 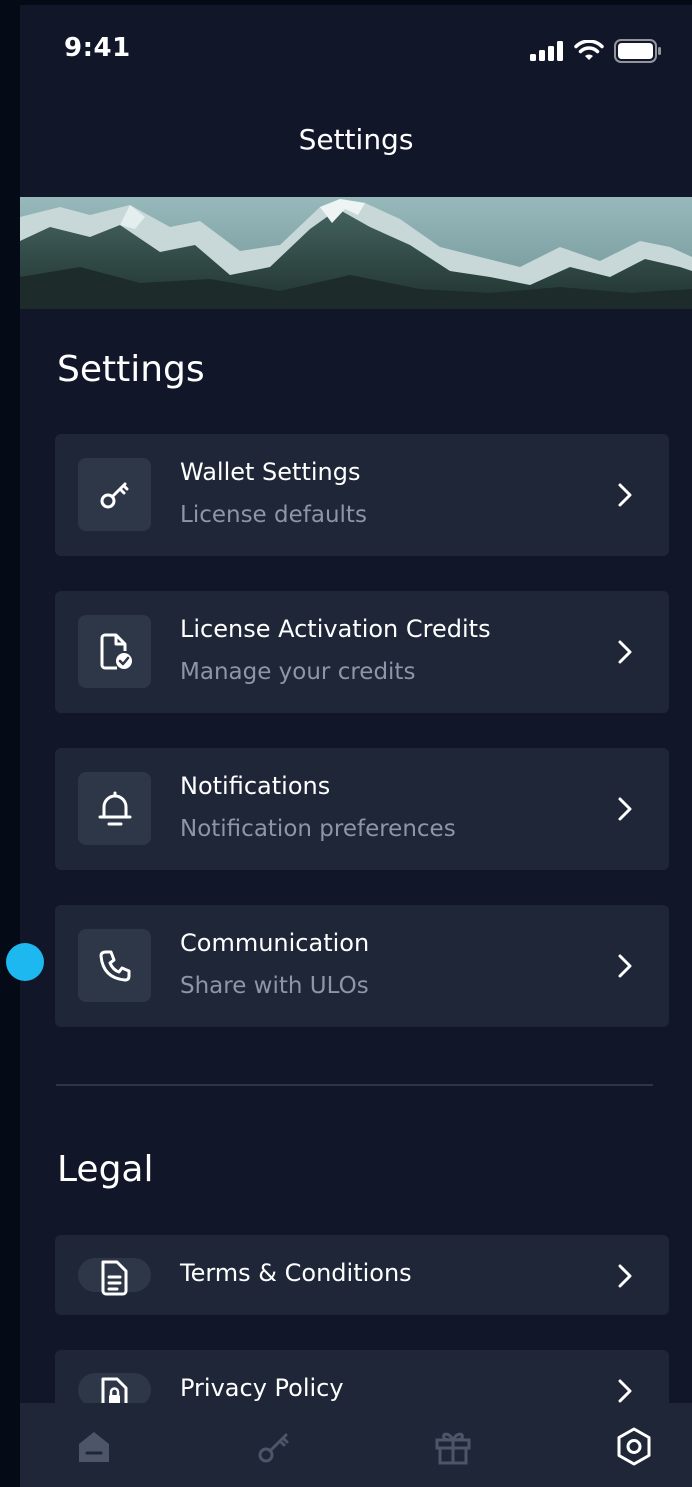 I want to click on gift-icon, so click(x=453, y=1448).